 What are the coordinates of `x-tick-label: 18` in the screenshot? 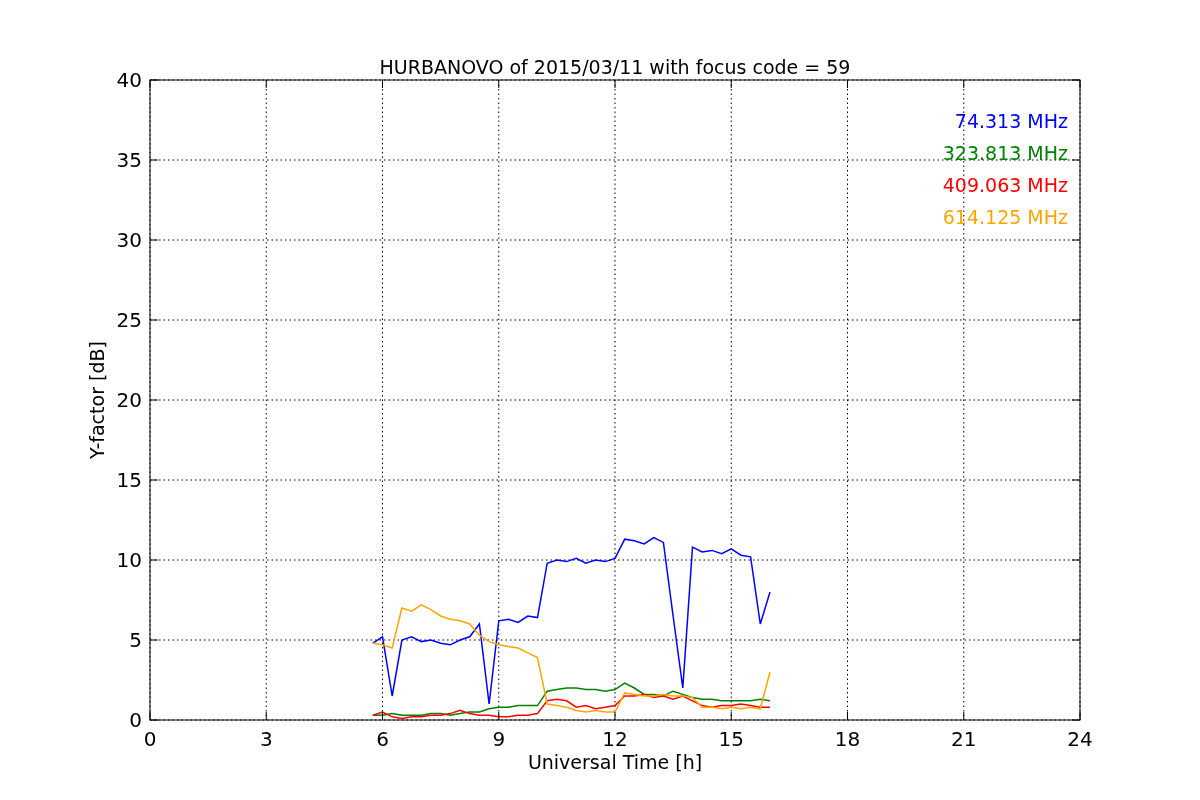 It's located at (847, 739).